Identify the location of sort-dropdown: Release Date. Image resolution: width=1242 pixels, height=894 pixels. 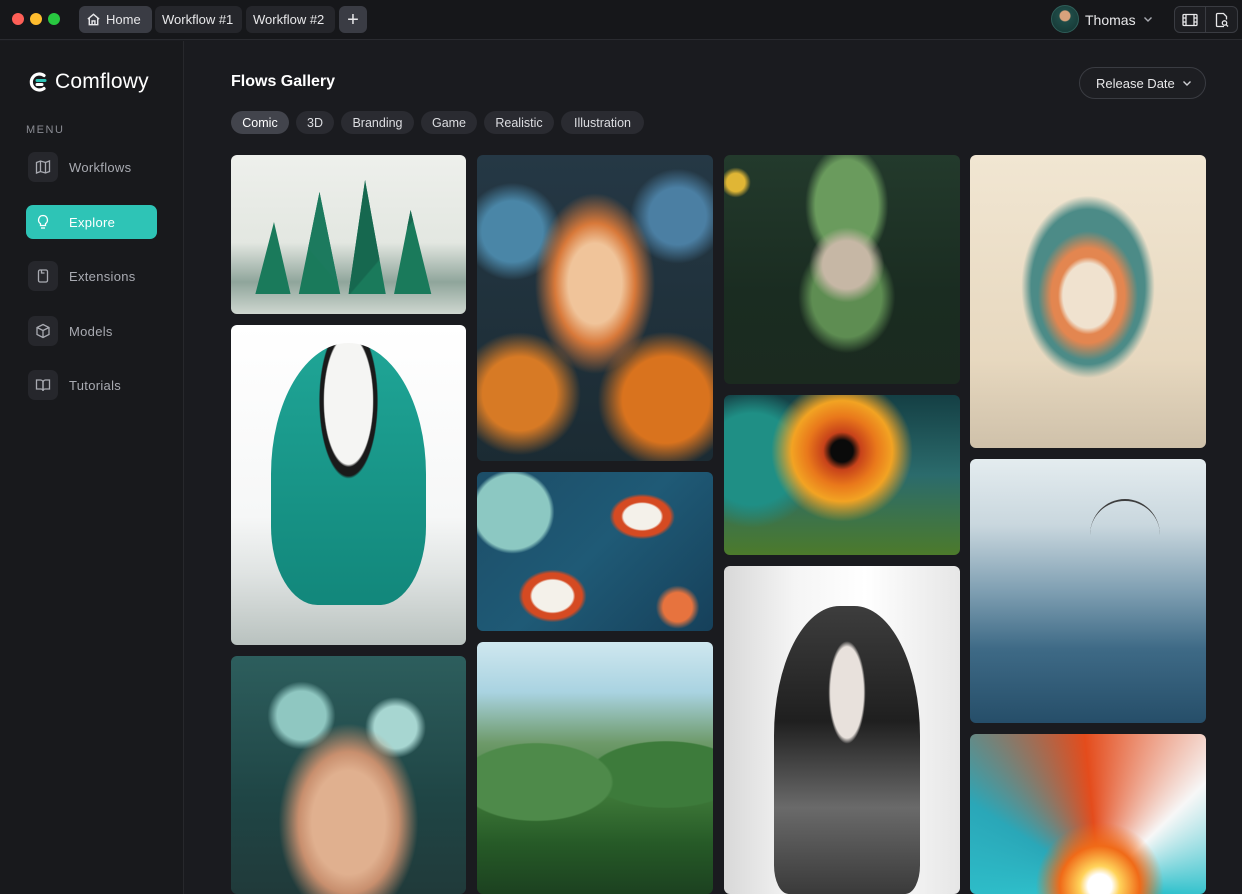
(1142, 83).